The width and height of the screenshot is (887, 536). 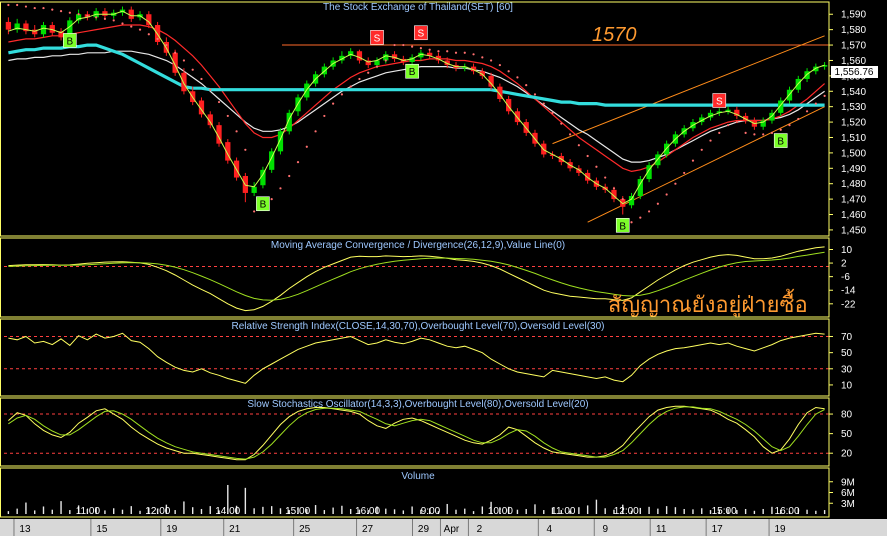 I want to click on date-label: 21, so click(x=235, y=529).